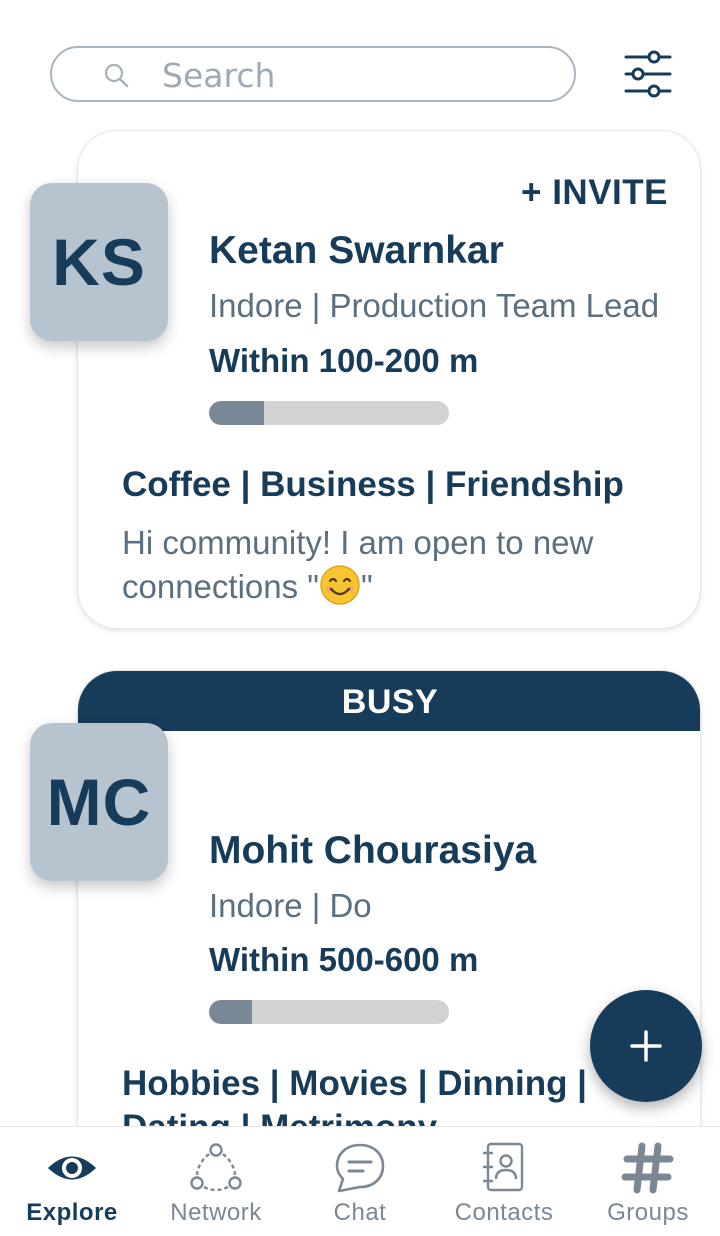 This screenshot has height=1236, width=720. What do you see at coordinates (360, 1212) in the screenshot?
I see `nav-label: Chat` at bounding box center [360, 1212].